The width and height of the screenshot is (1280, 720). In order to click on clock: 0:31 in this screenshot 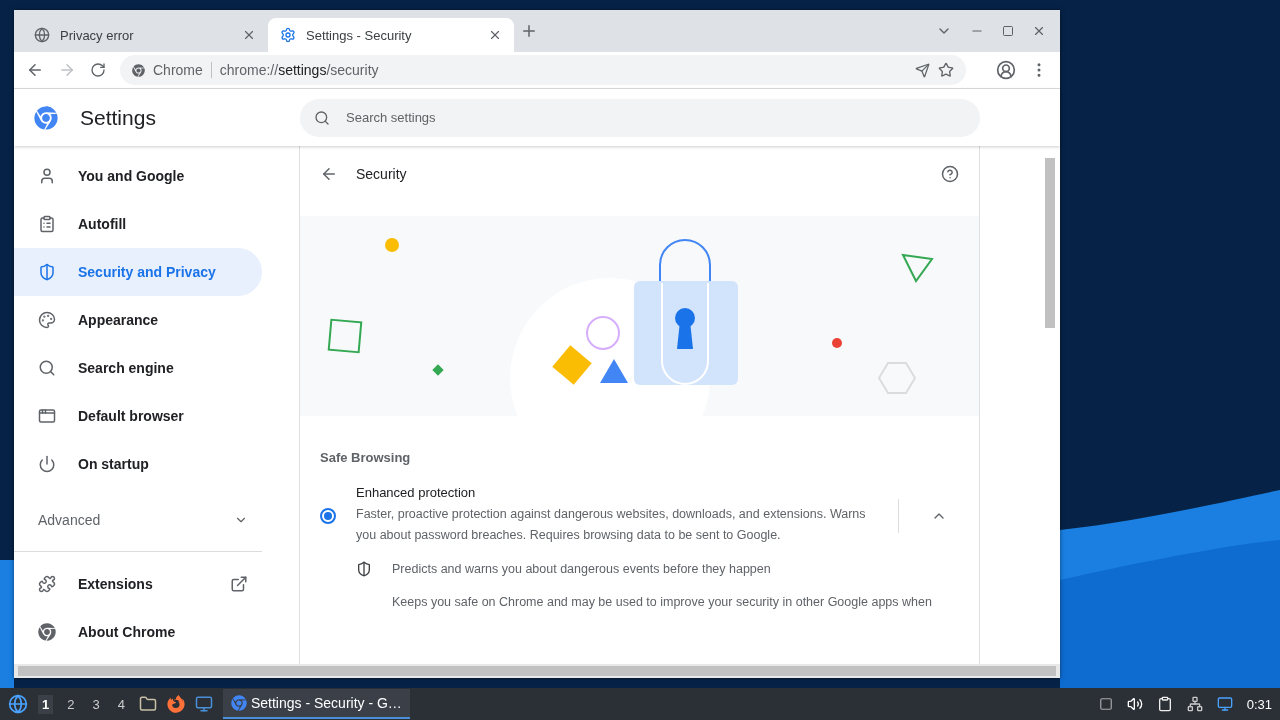, I will do `click(1259, 704)`.